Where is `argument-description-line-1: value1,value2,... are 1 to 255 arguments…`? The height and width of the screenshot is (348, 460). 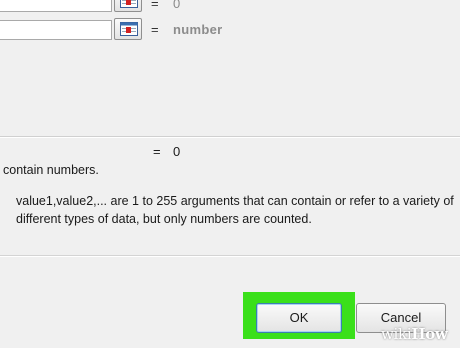
argument-description-line-1: value1,value2,... are 1 to 255 arguments… is located at coordinates (235, 201).